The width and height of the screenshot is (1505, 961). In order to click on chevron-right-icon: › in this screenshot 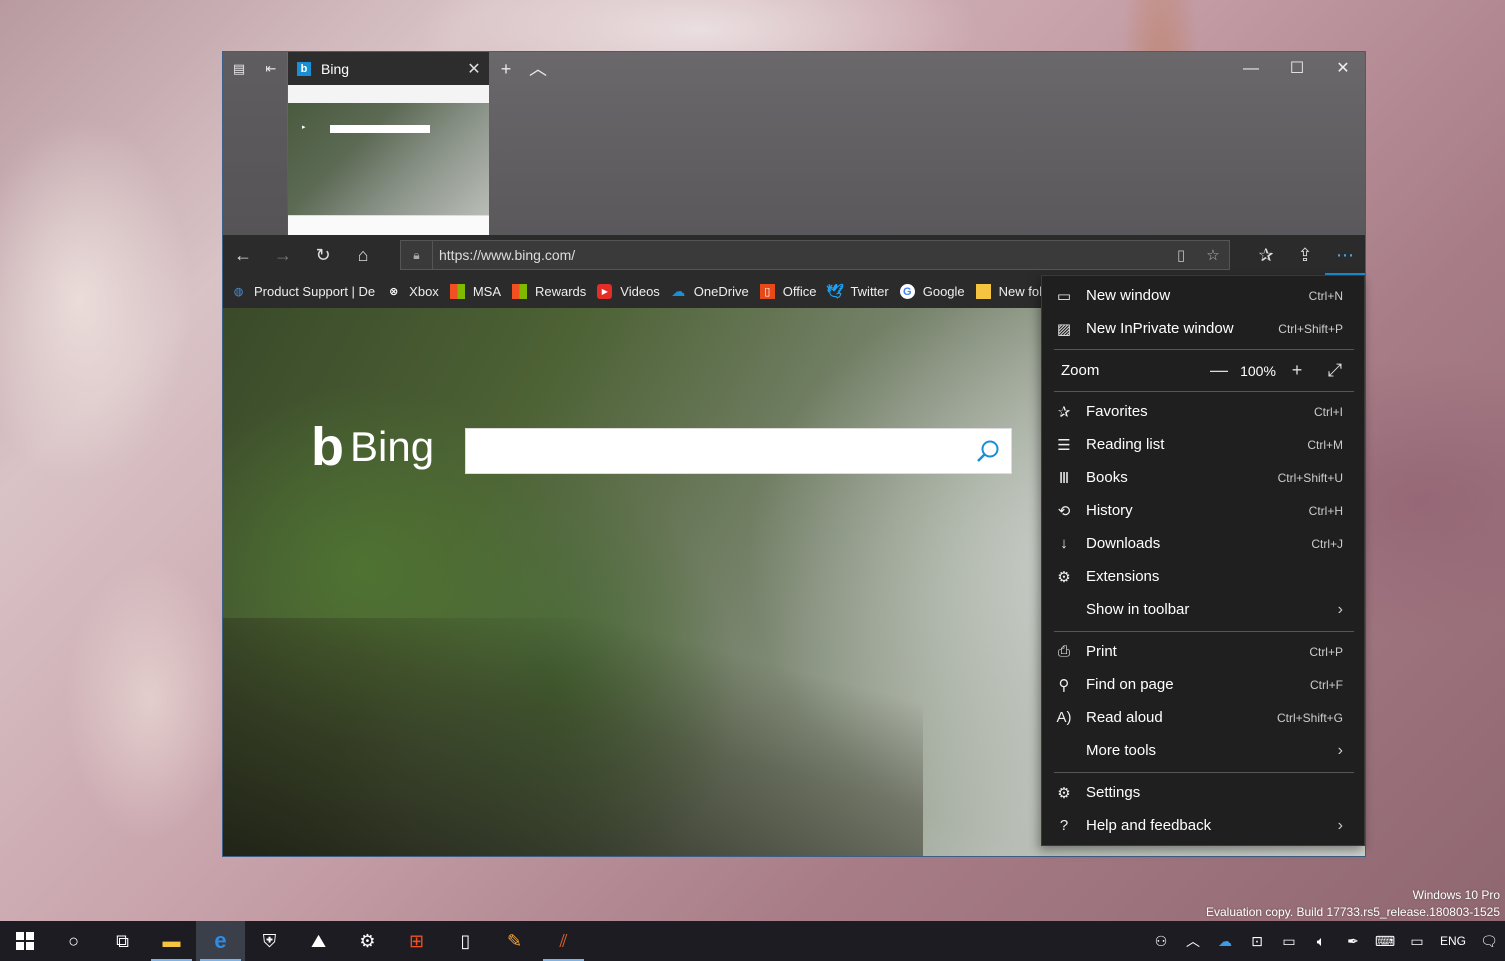, I will do `click(1340, 750)`.